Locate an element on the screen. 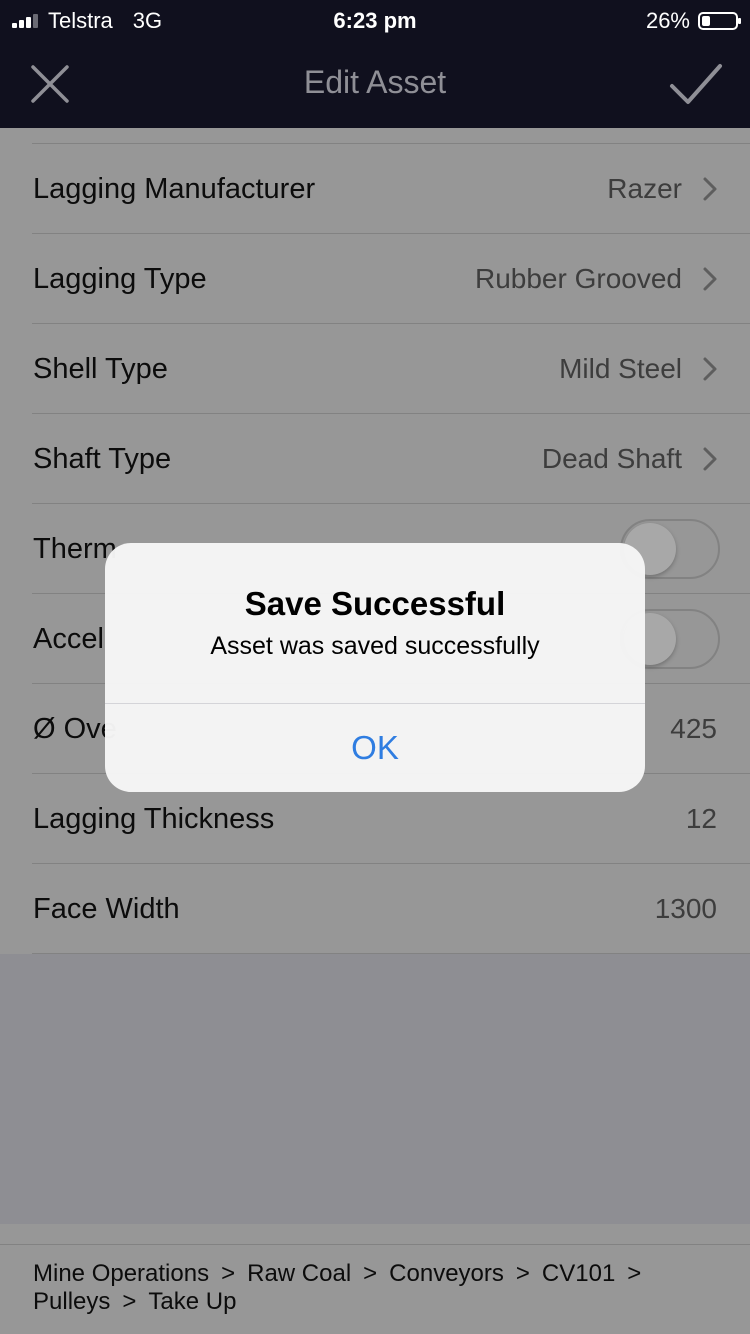 This screenshot has width=750, height=1334. alert-message: Asset was saved successfully is located at coordinates (375, 646).